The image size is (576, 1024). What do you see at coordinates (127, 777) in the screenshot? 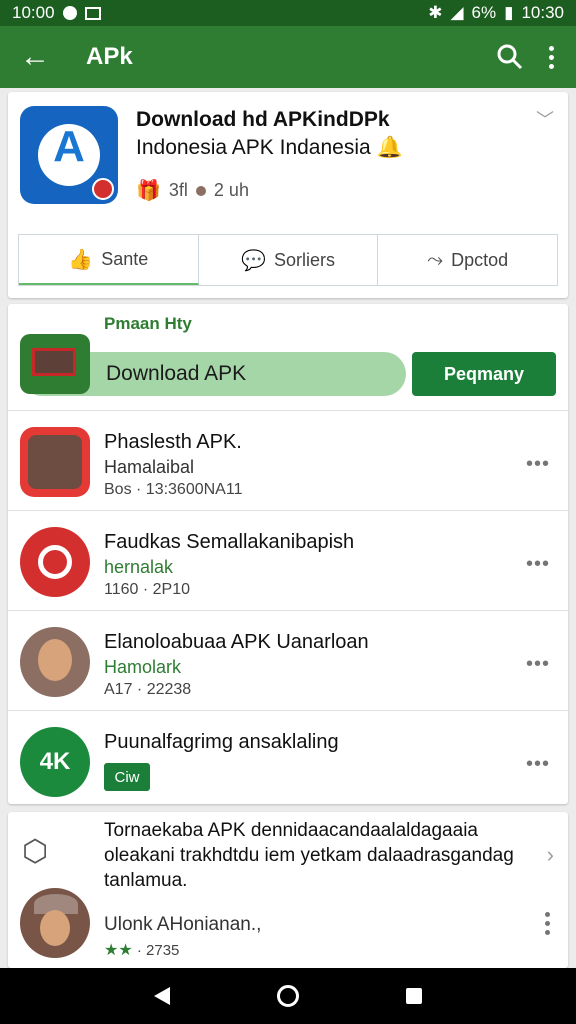
I see `list-item-tag: Ciw` at bounding box center [127, 777].